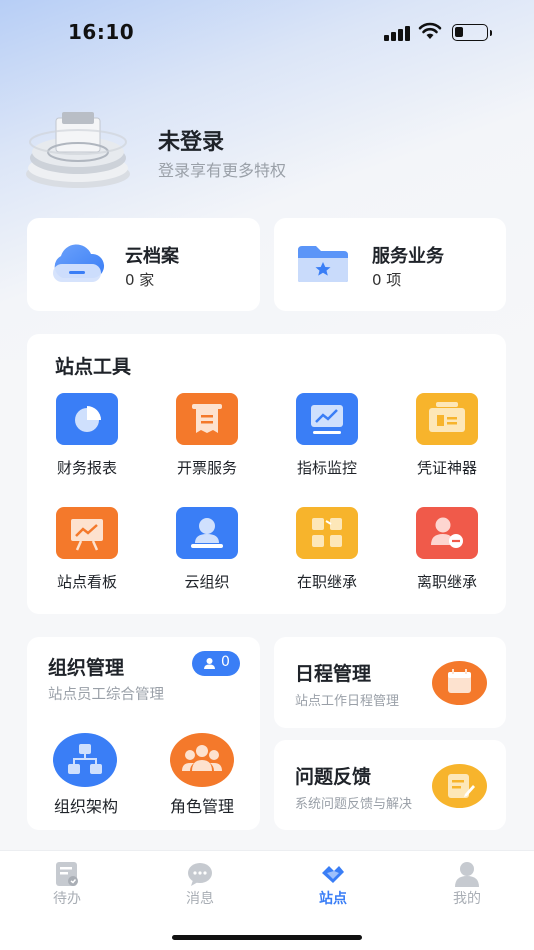 The image size is (534, 950). I want to click on status-time: 16:10, so click(101, 32).